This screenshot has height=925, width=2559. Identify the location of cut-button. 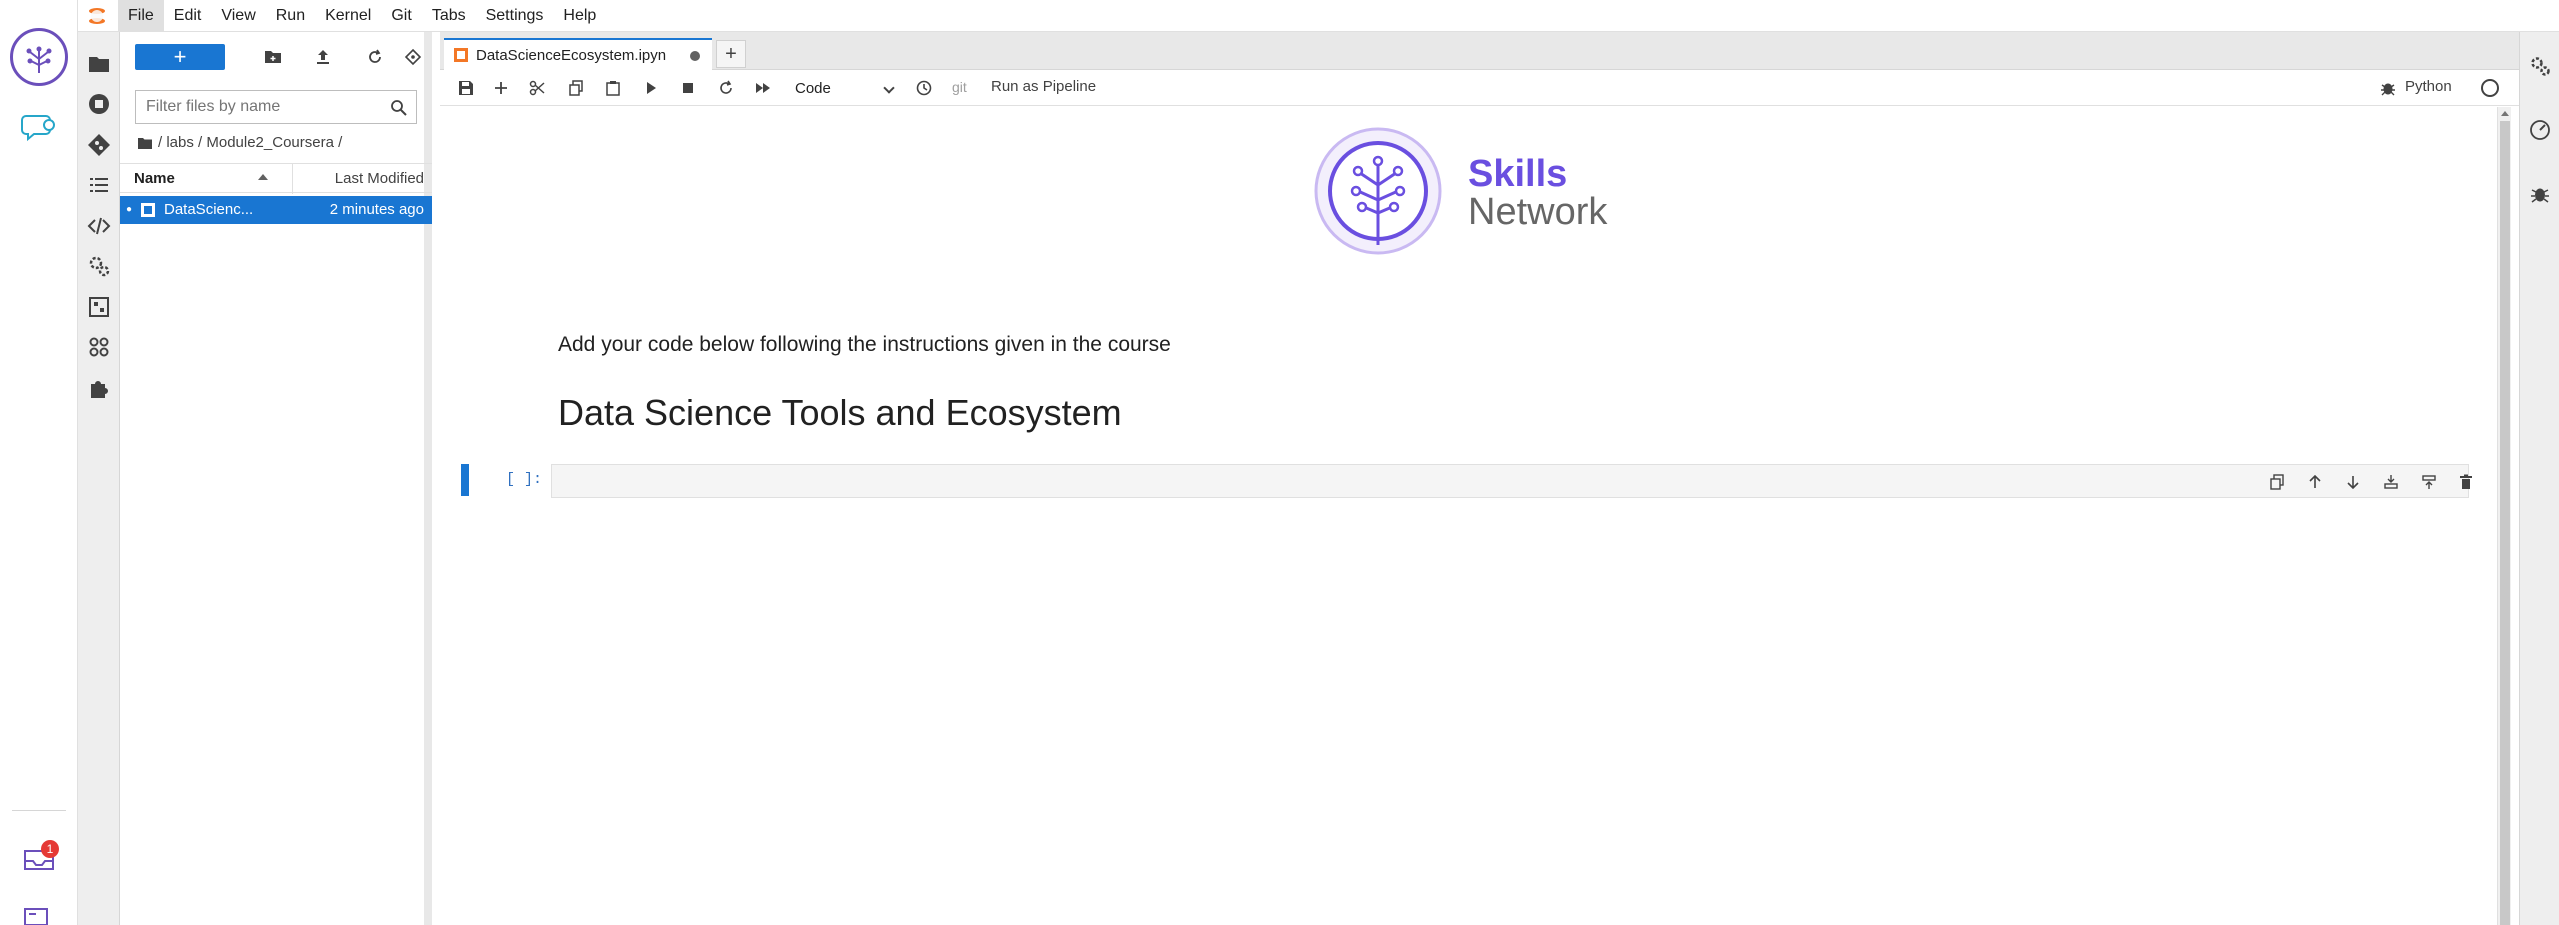
(537, 88).